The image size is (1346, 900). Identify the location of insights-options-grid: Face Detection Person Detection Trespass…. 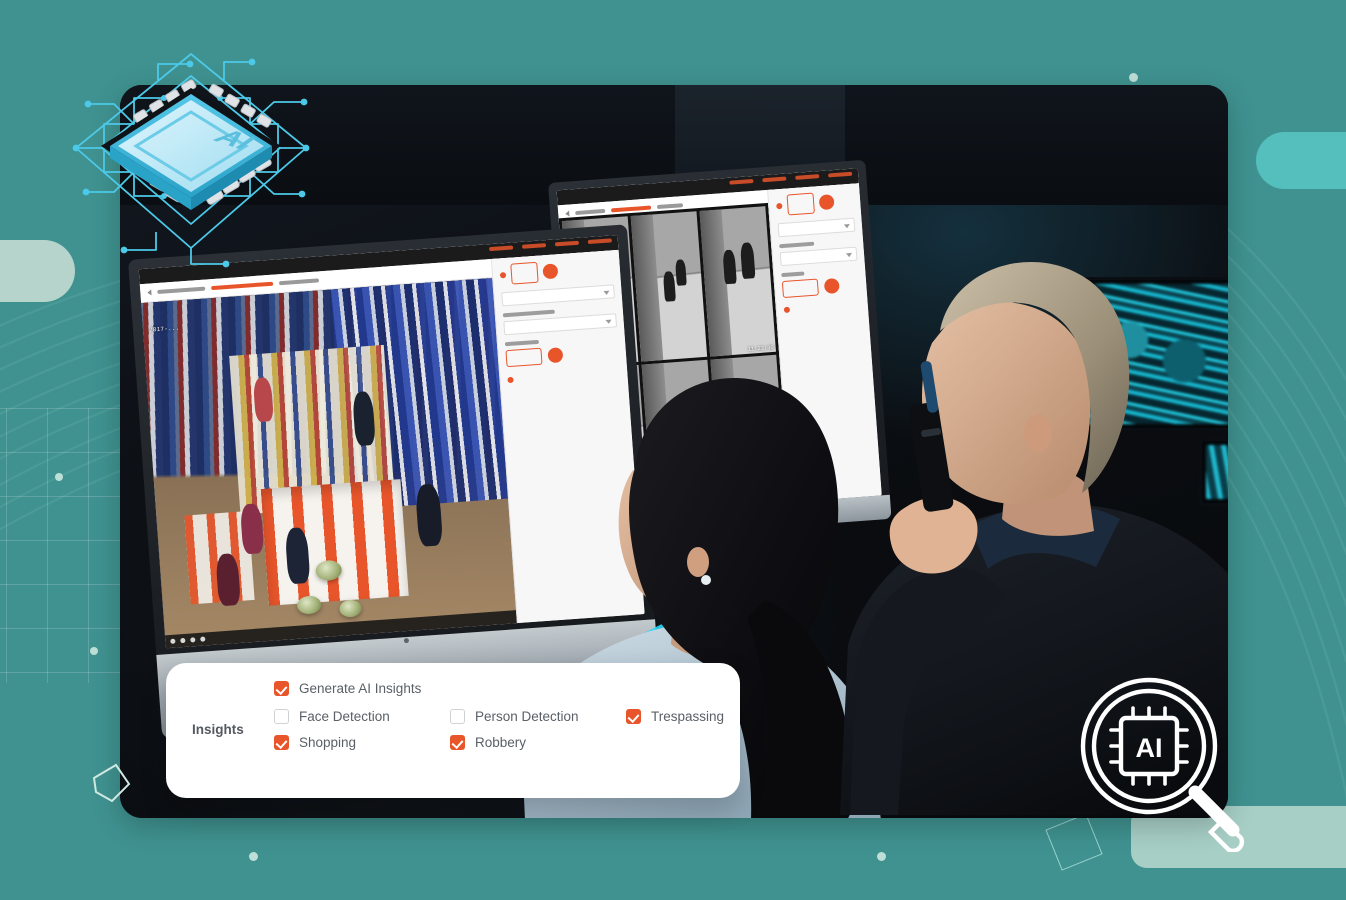
(499, 729).